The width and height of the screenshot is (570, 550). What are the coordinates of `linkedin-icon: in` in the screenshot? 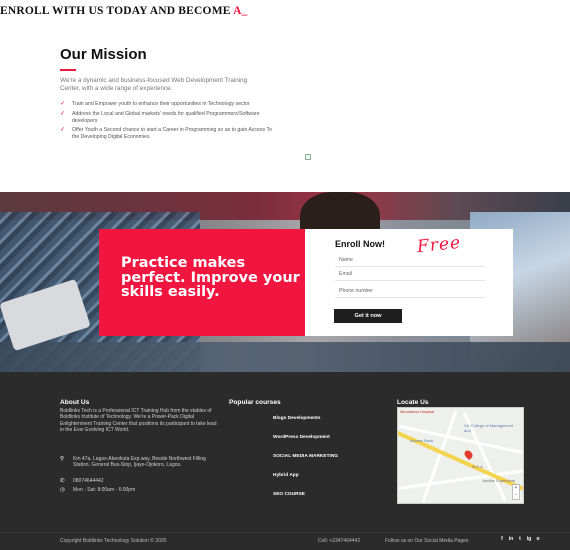 It's located at (511, 539).